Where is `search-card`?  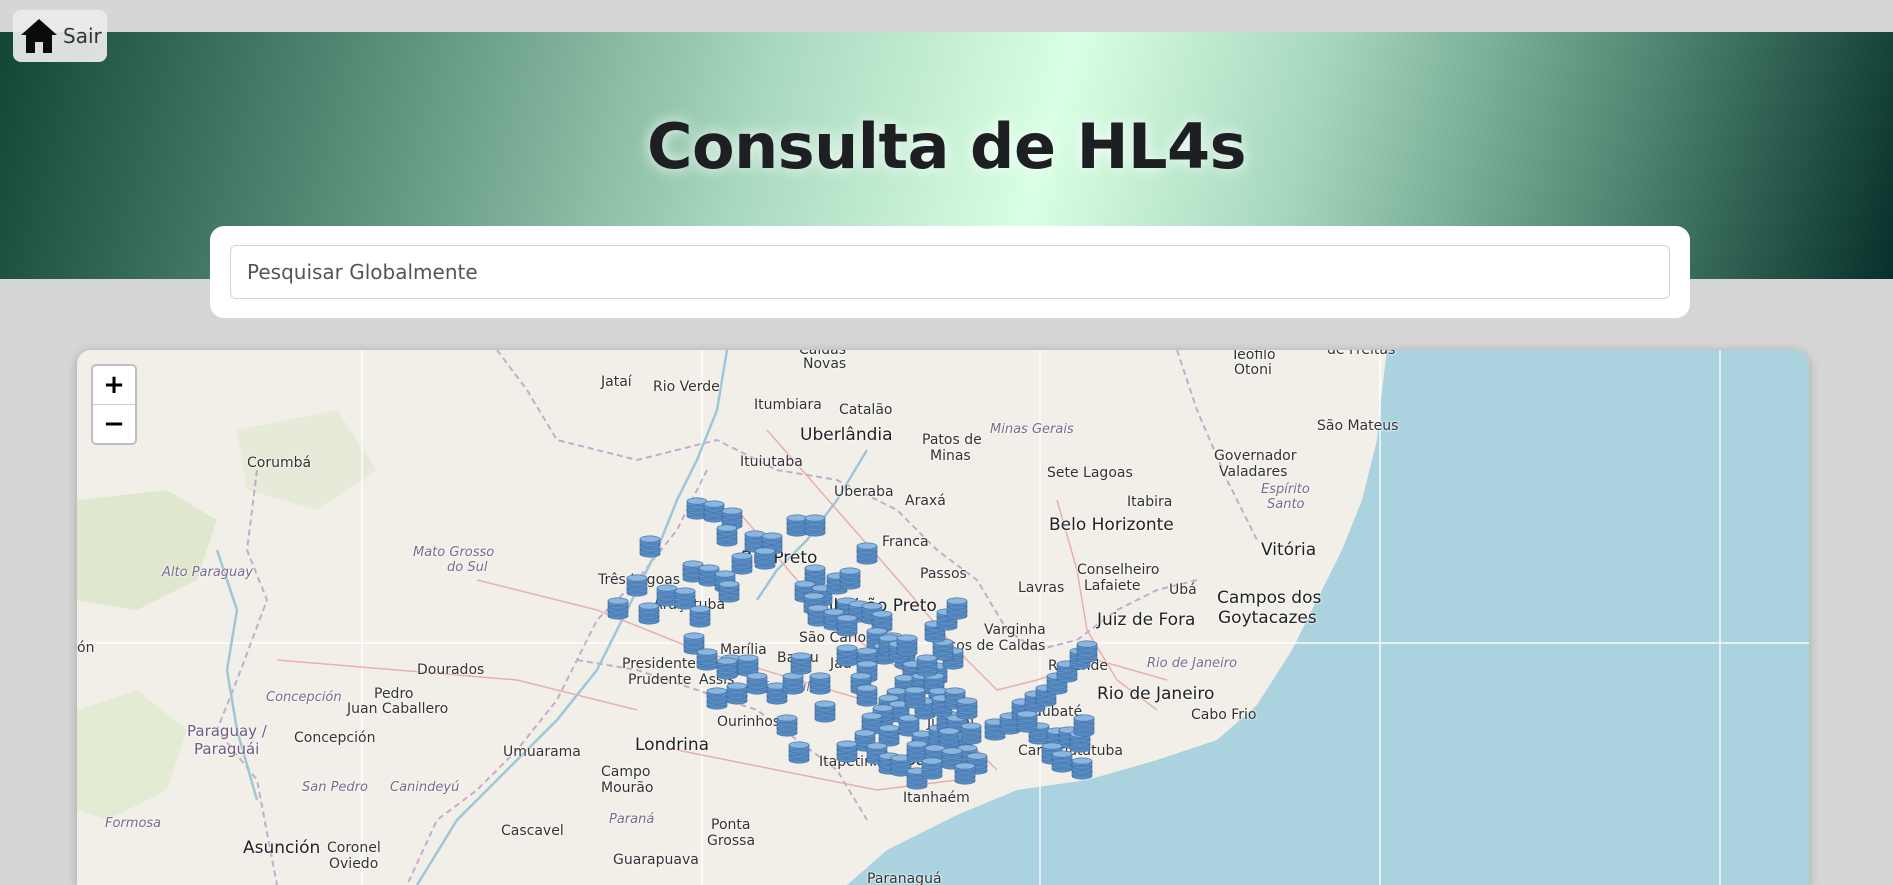 search-card is located at coordinates (950, 272).